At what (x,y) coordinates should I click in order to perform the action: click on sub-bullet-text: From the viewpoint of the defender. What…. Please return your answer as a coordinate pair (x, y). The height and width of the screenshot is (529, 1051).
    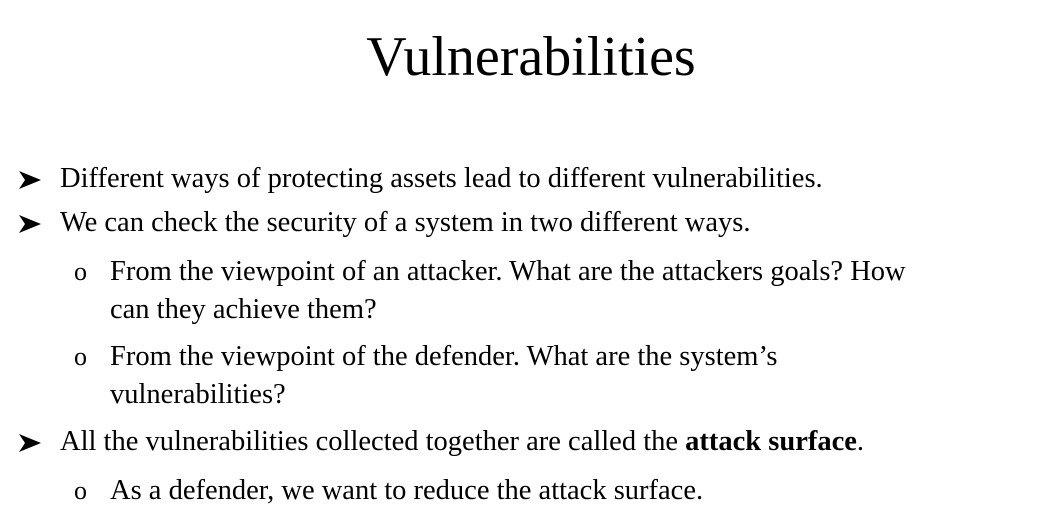
    Looking at the image, I should click on (444, 356).